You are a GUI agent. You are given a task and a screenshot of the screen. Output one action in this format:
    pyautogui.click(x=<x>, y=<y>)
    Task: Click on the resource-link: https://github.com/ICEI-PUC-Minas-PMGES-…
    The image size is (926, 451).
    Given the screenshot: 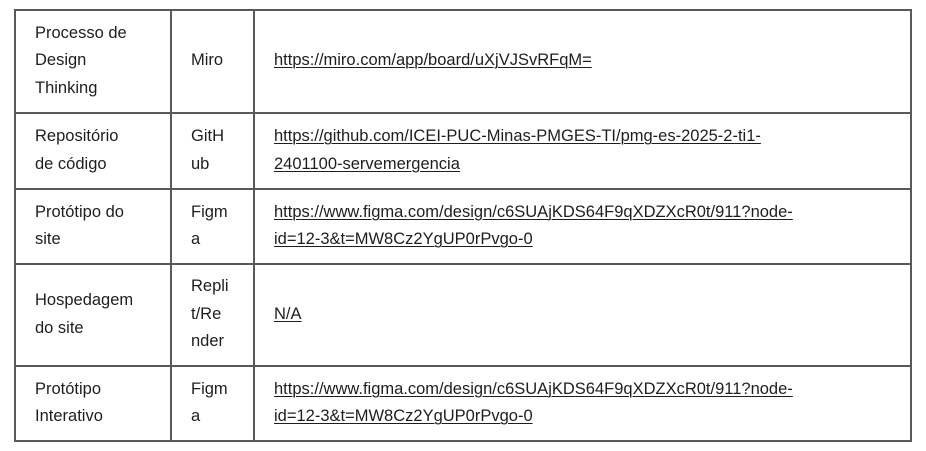 What is the action you would take?
    pyautogui.click(x=586, y=150)
    